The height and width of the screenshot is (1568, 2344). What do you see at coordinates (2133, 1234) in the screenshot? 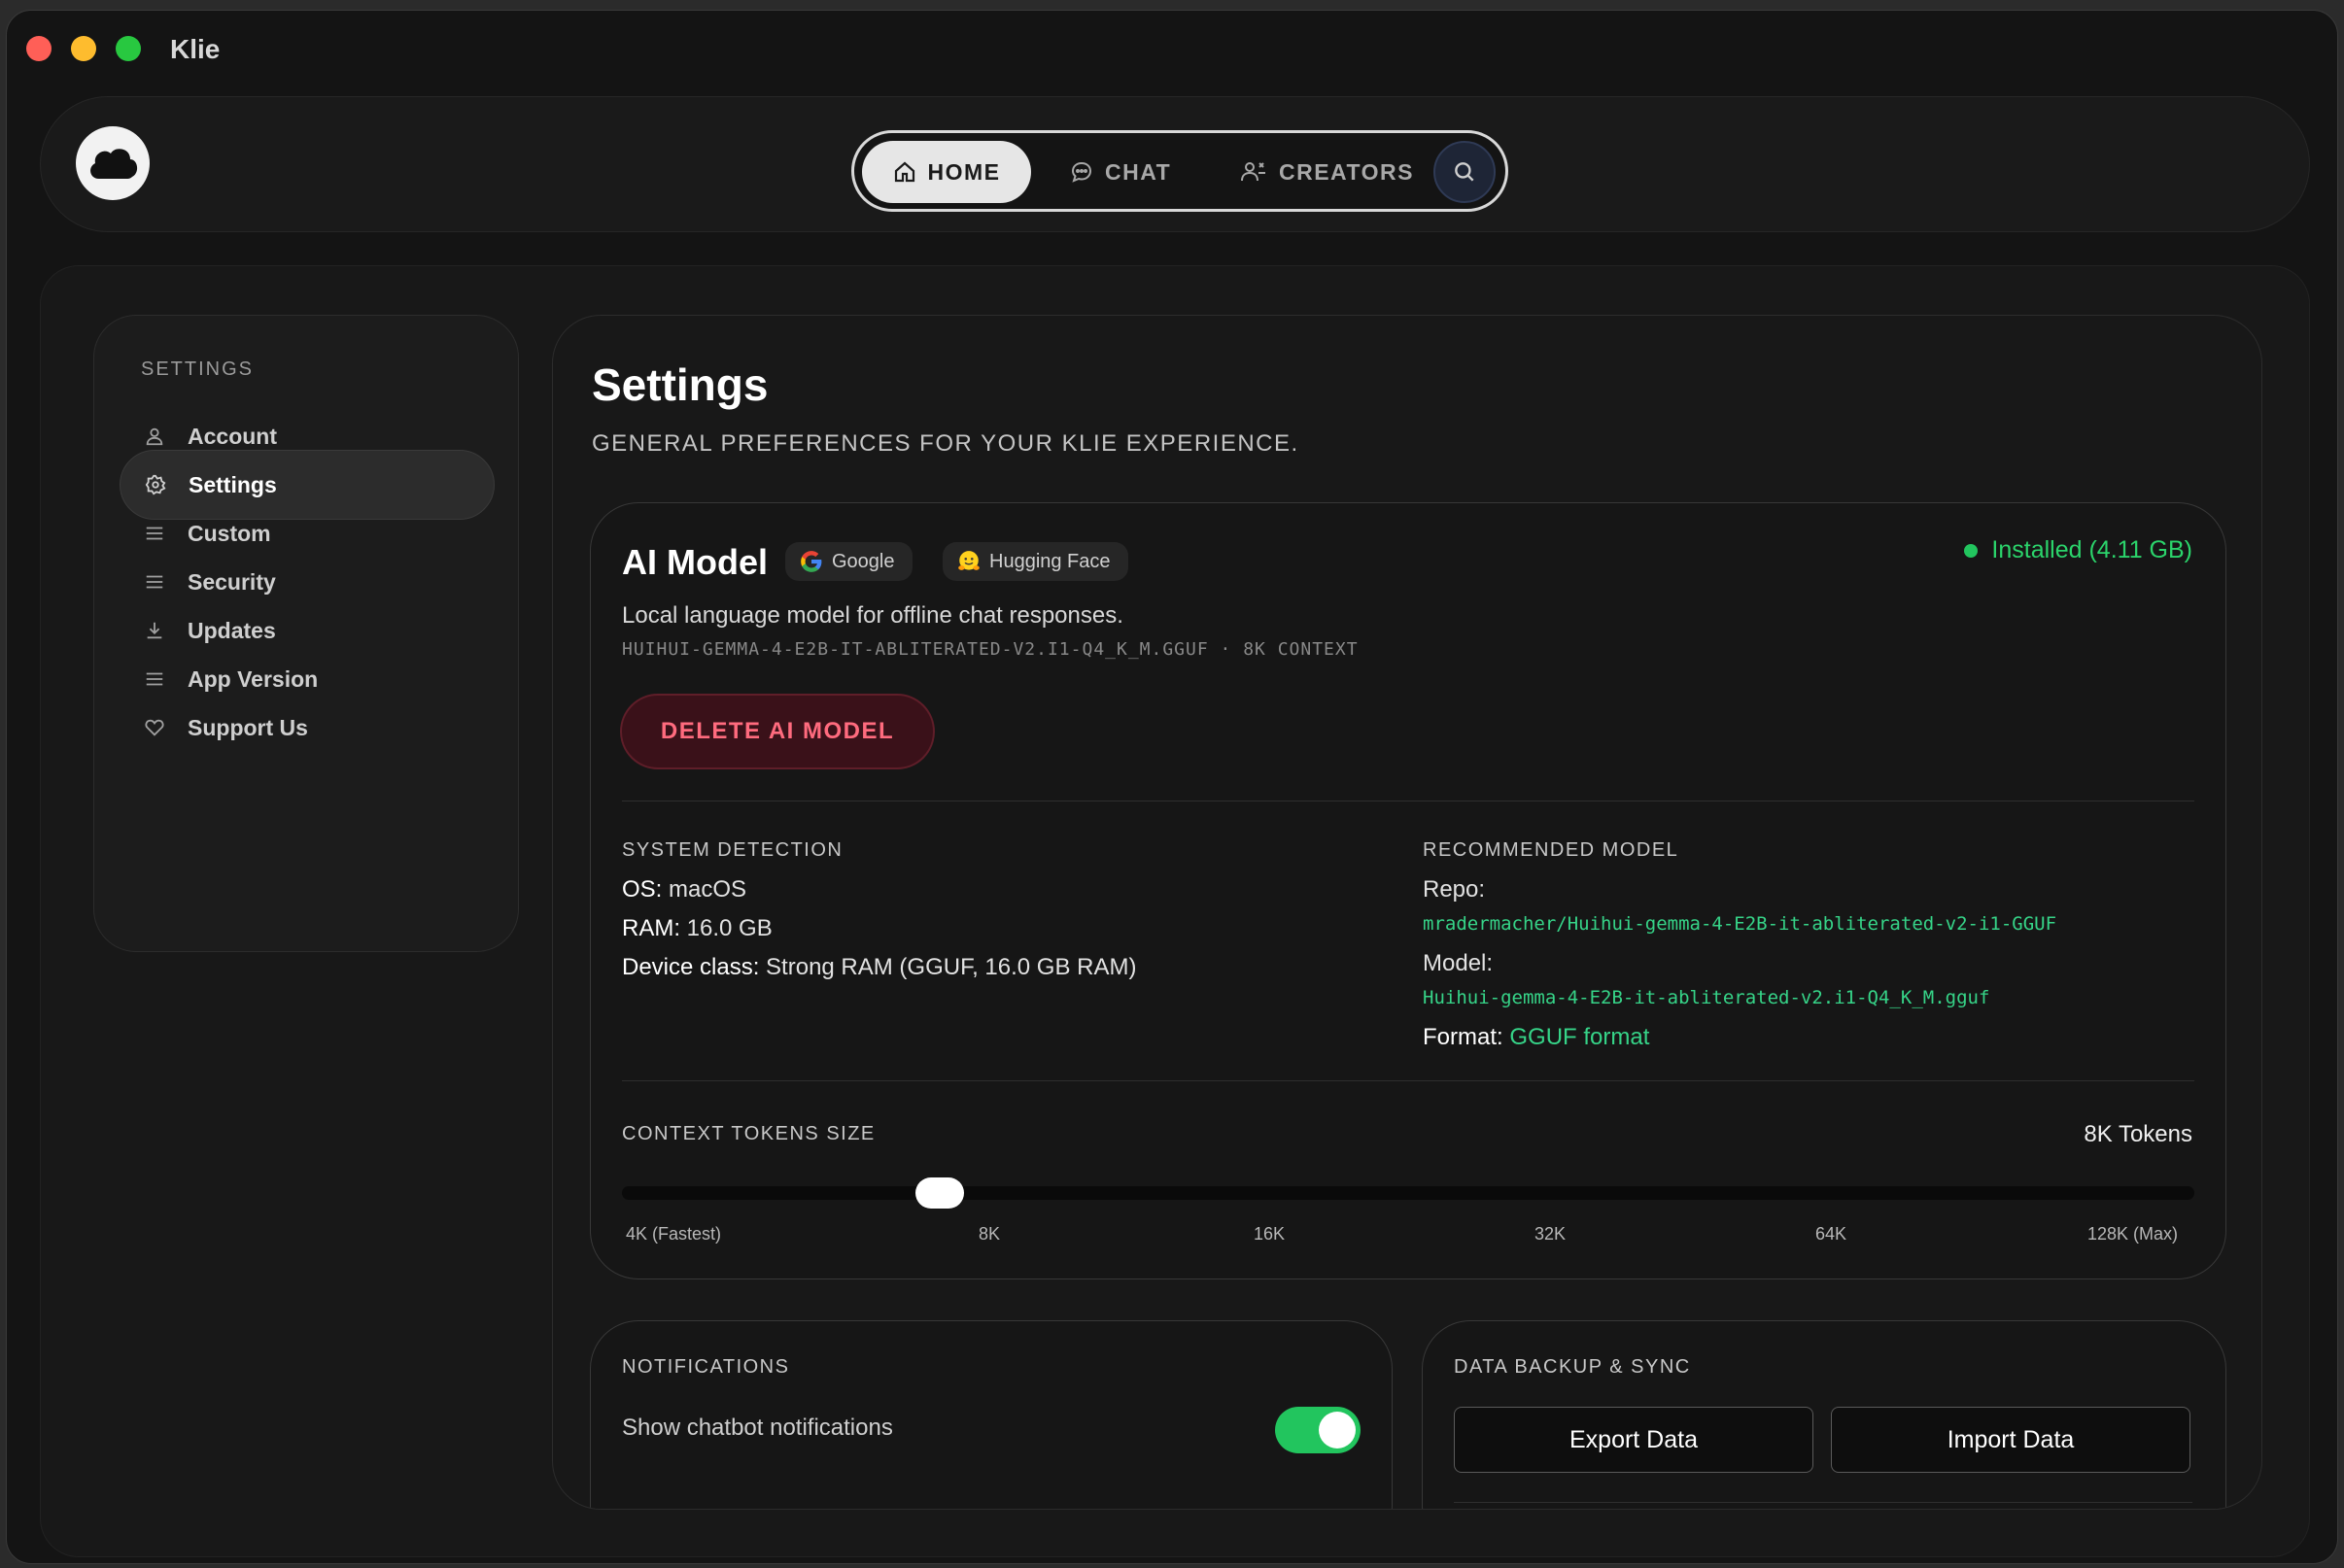
I see `slider-tick-128k: 128K (Max)` at bounding box center [2133, 1234].